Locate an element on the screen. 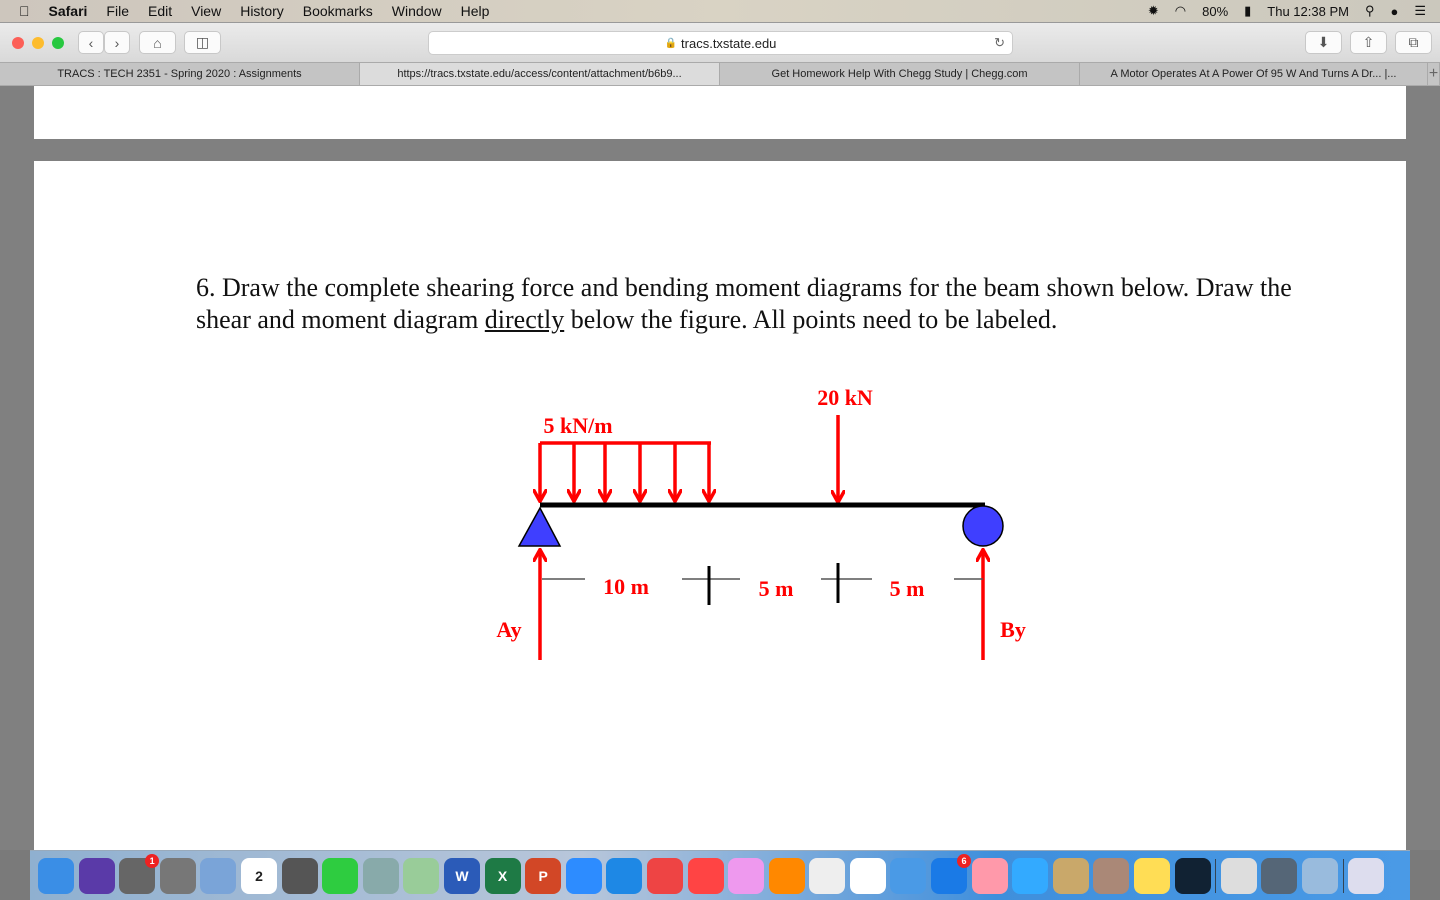  dock: 1 2 WXP 6 is located at coordinates (720, 875).